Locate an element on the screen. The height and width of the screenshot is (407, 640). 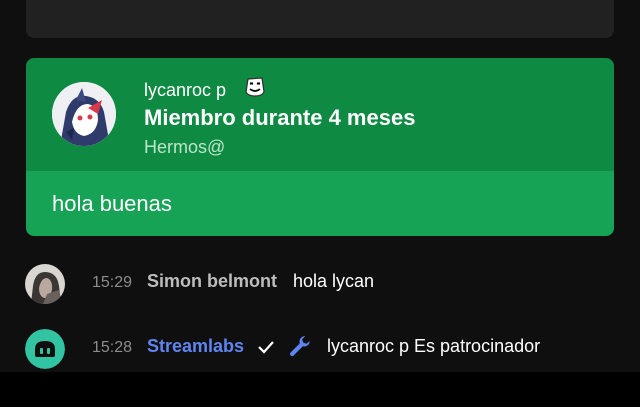
previous-message-card is located at coordinates (320, 19).